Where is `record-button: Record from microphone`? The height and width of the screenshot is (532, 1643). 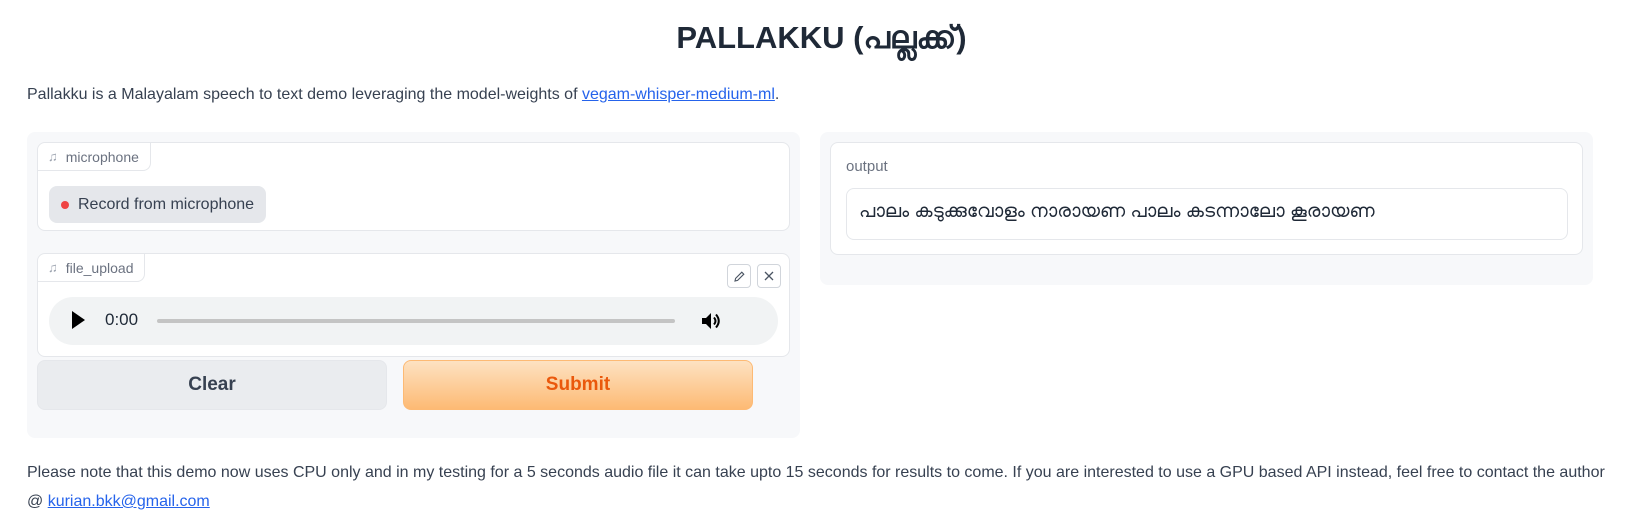 record-button: Record from microphone is located at coordinates (158, 204).